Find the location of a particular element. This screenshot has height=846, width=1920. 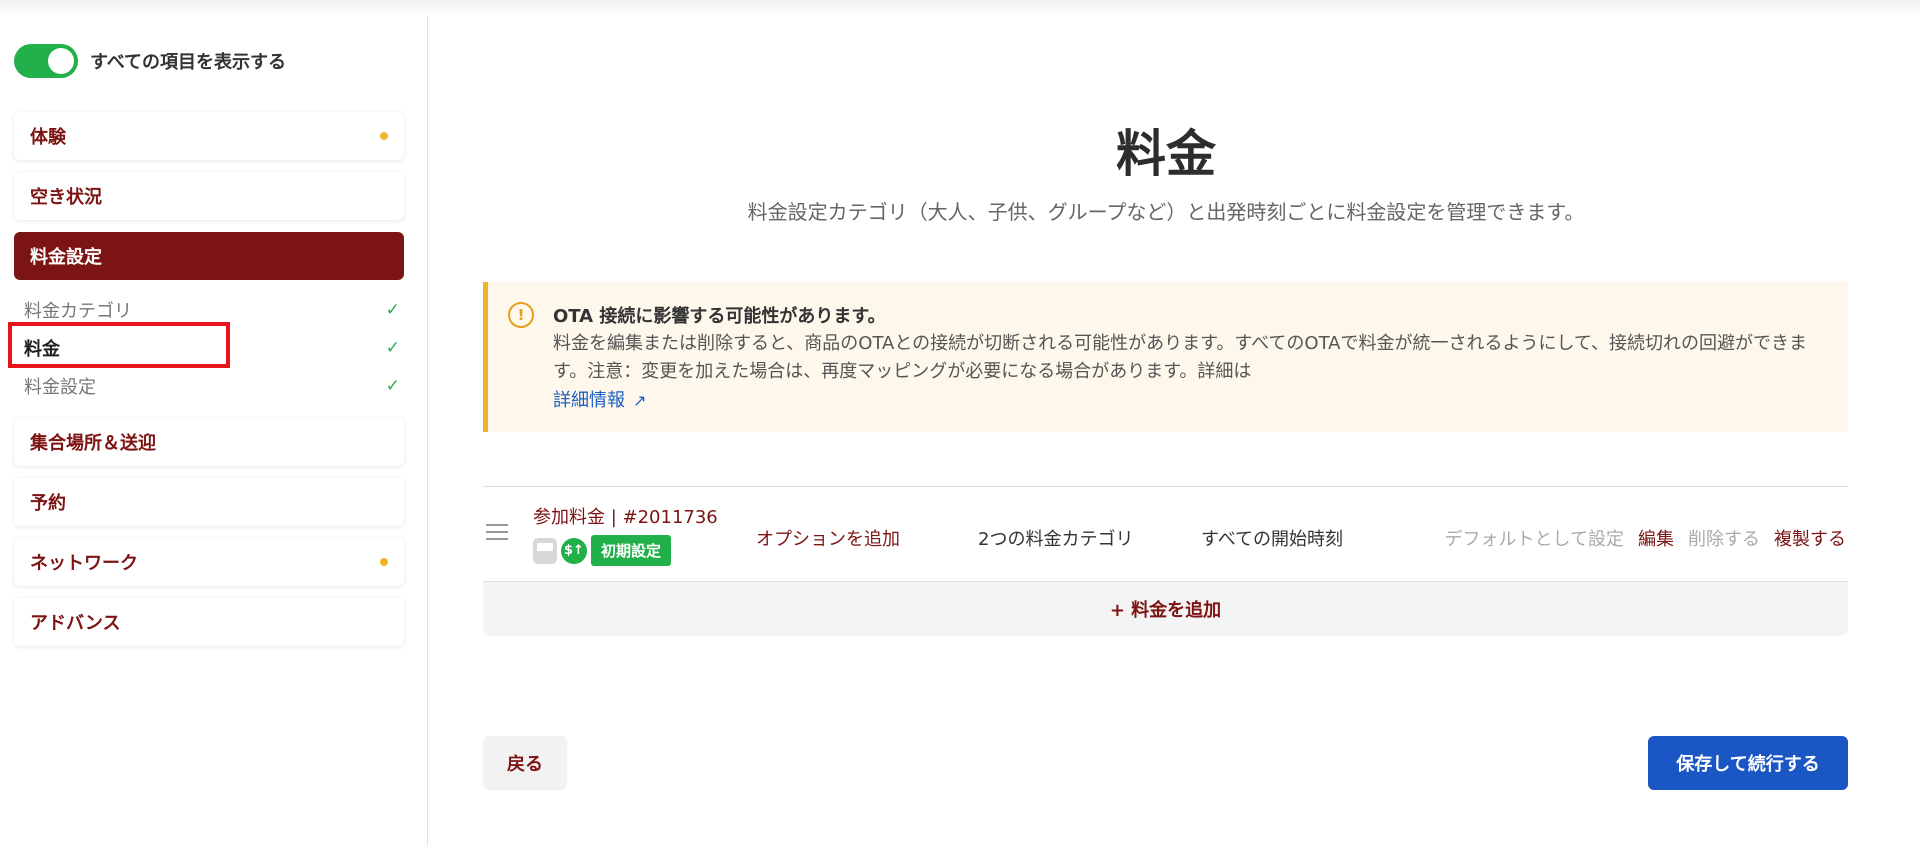

sidebar-item-label: 料金設定 is located at coordinates (66, 257).